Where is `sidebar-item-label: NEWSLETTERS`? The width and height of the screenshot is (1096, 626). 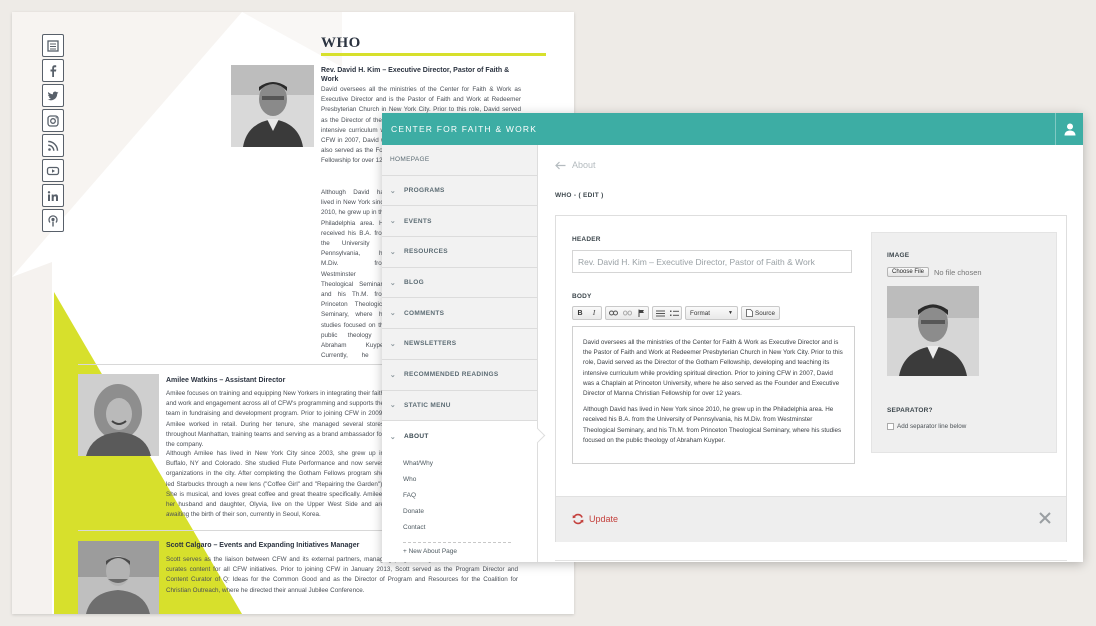
sidebar-item-label: NEWSLETTERS is located at coordinates (430, 344).